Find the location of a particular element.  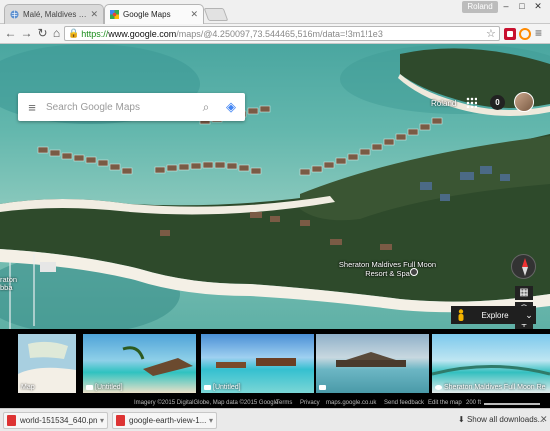

directions-icon: ◈ is located at coordinates (231, 107).